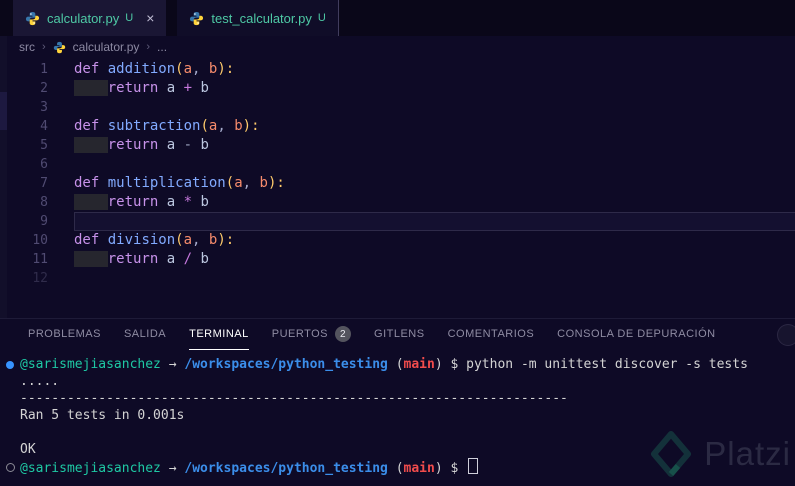 The height and width of the screenshot is (486, 795). What do you see at coordinates (397, 18) in the screenshot?
I see `editor-tab-bar: calculator.py U × test_calculator.py U` at bounding box center [397, 18].